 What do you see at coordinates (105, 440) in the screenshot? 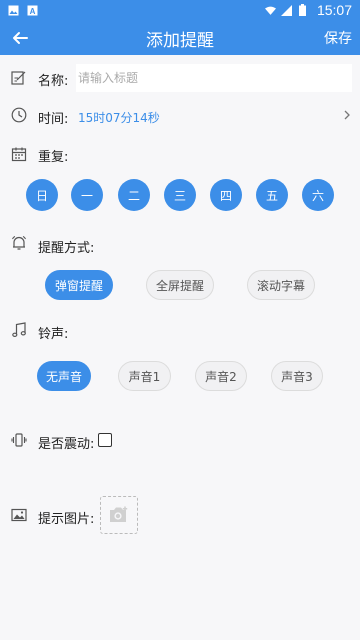
I see `vibrate-checkbox` at bounding box center [105, 440].